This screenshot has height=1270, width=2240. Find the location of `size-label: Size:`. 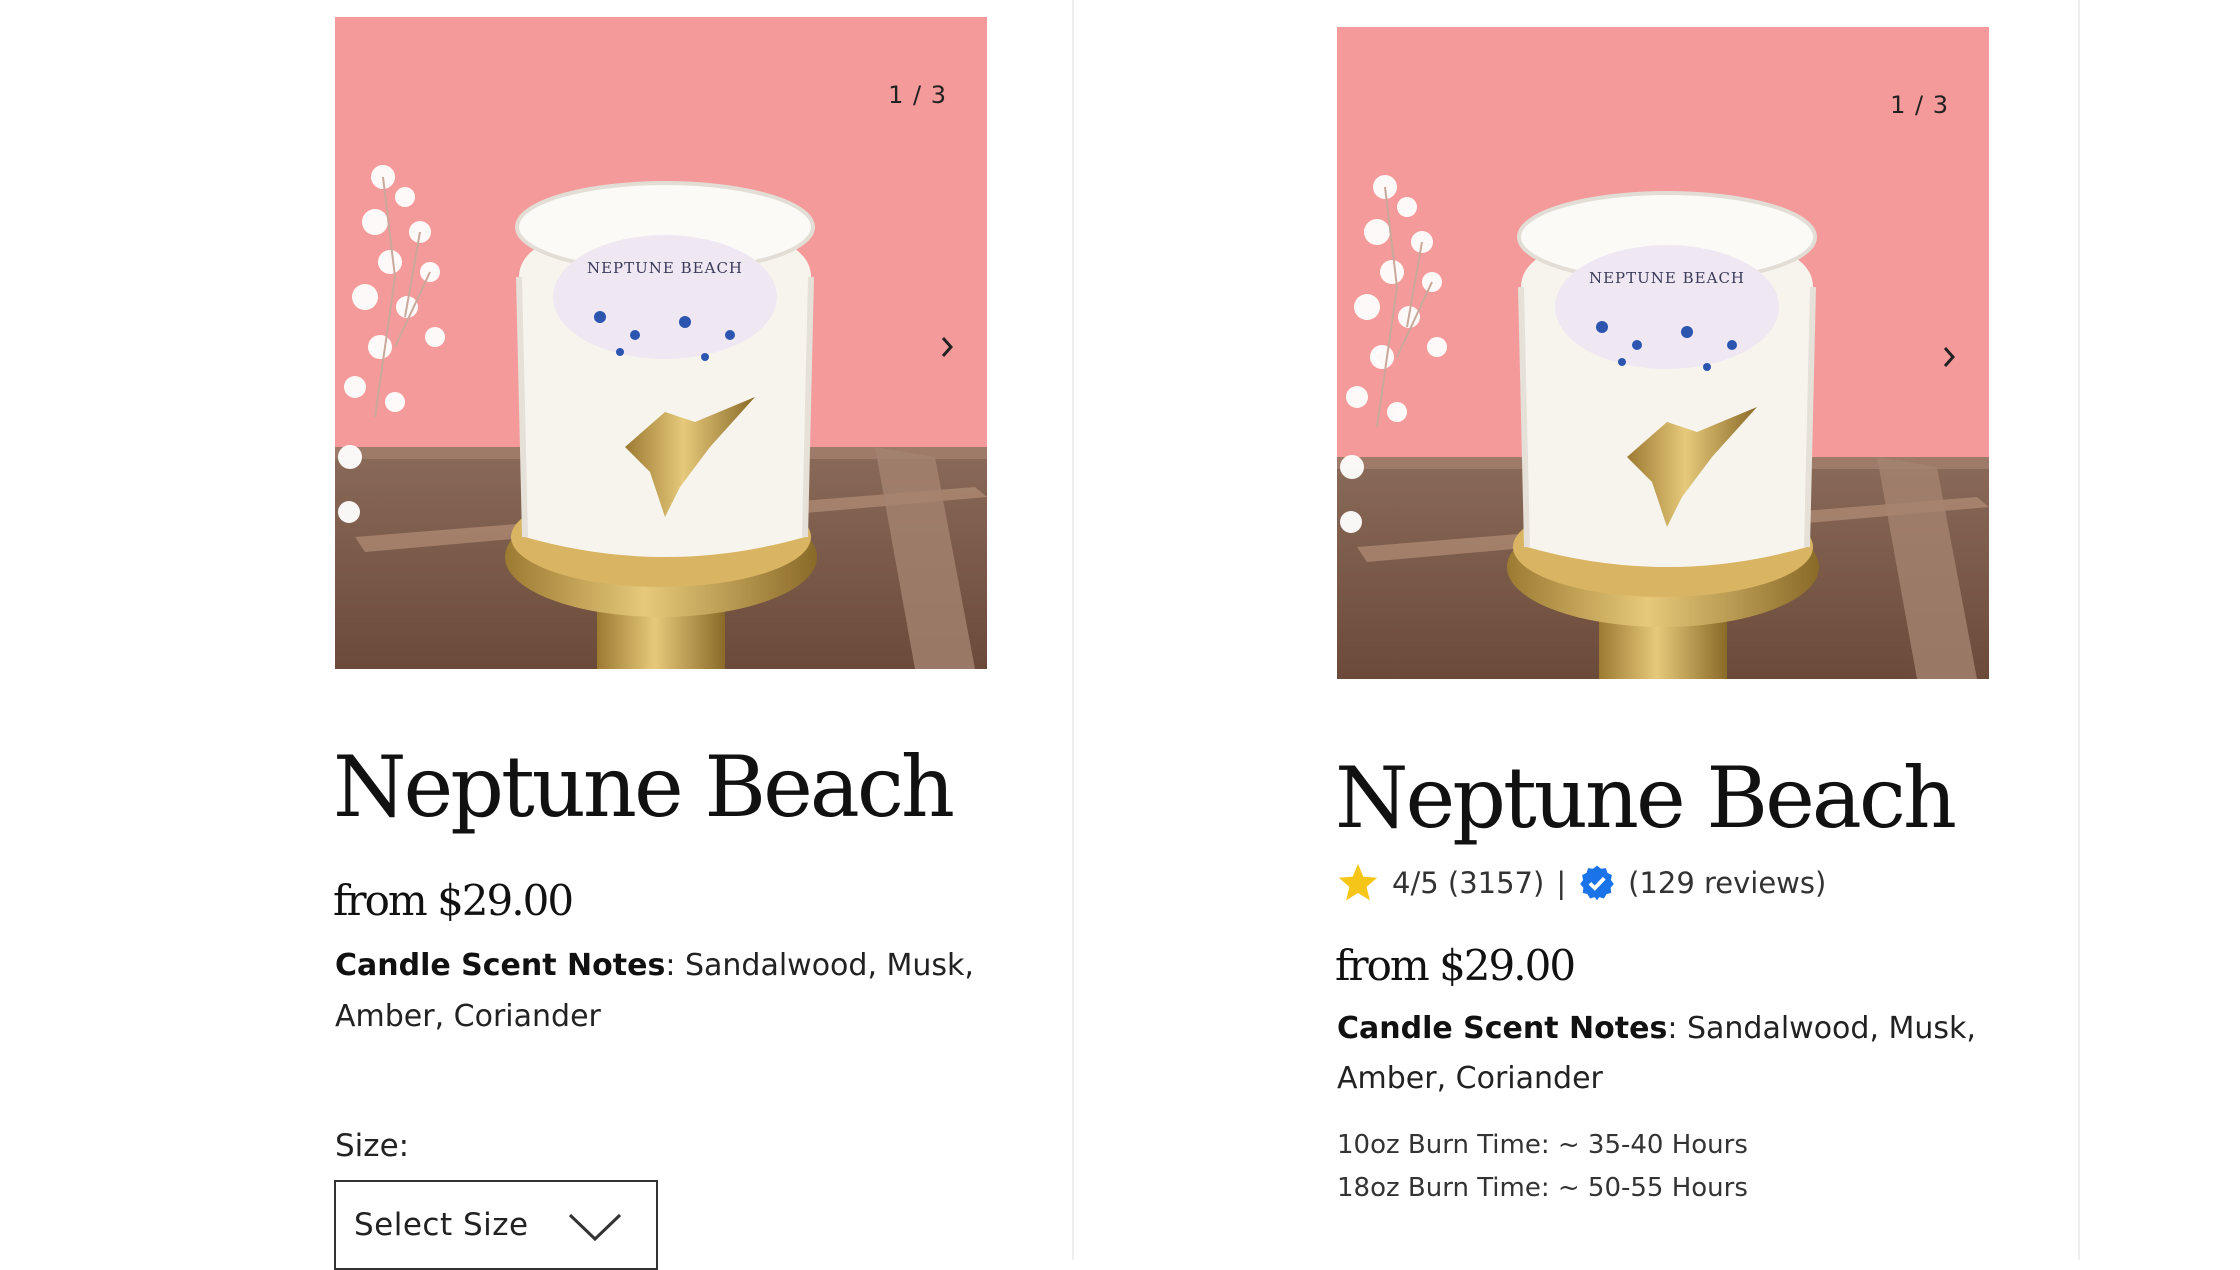

size-label: Size: is located at coordinates (372, 1146).